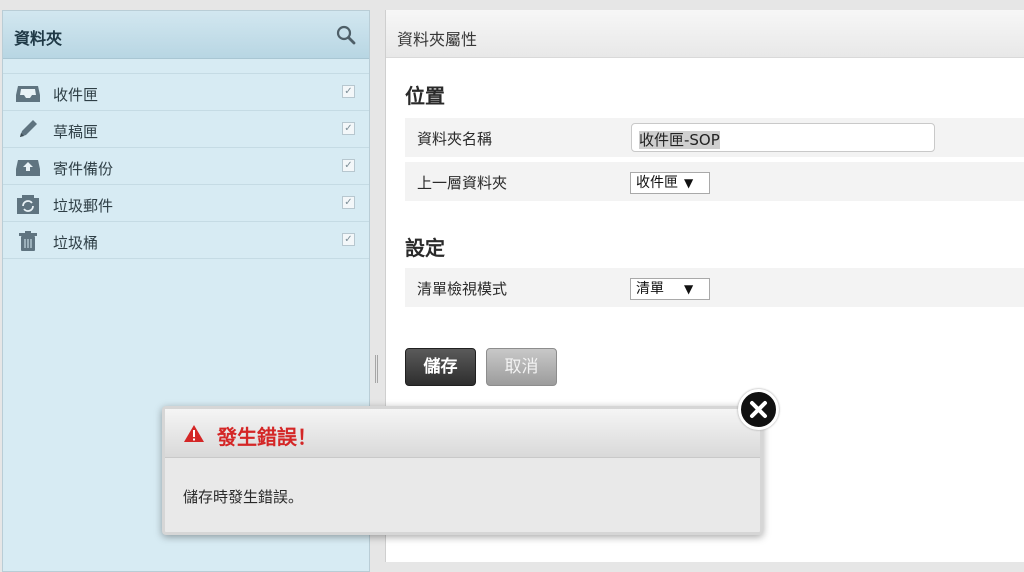 The image size is (1024, 572). Describe the element at coordinates (670, 289) in the screenshot. I see `list-view-select: 清單 ▼` at that location.